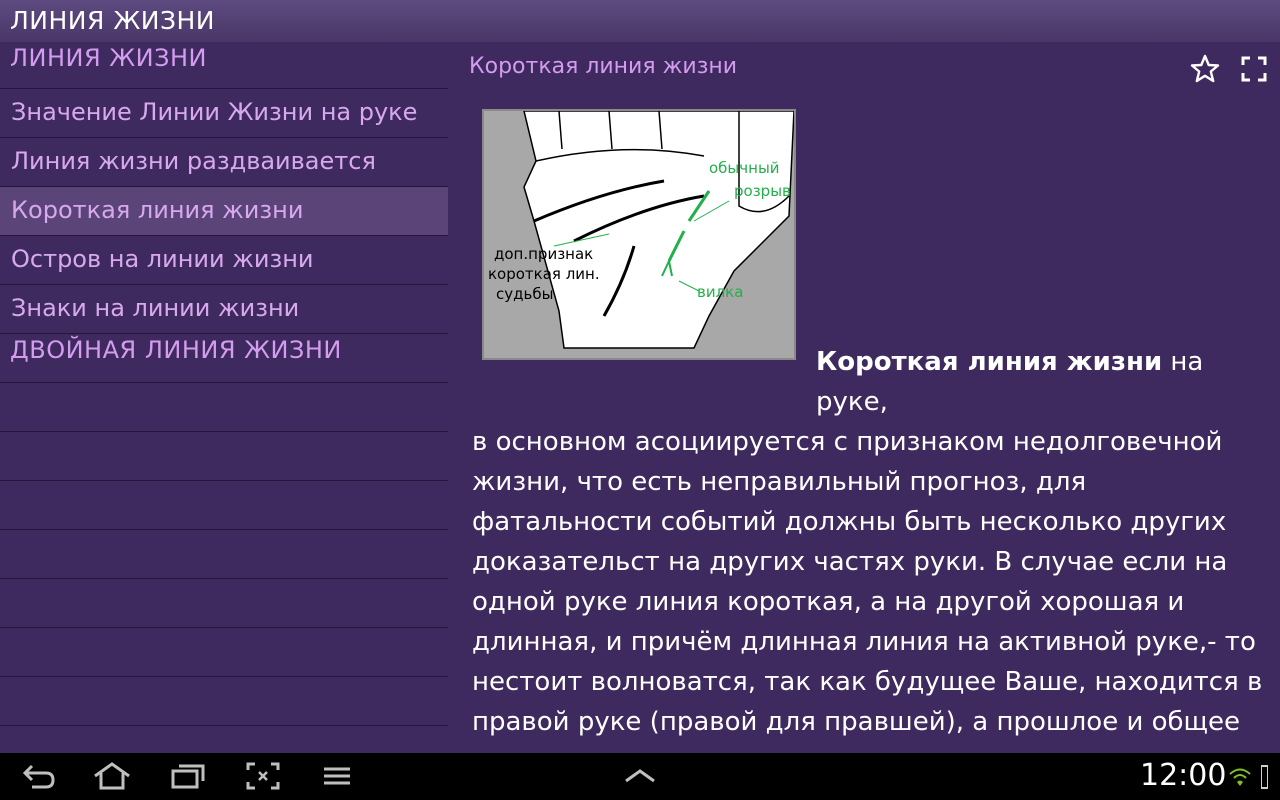 The image size is (1280, 800). I want to click on status-clock: 12:00, so click(1183, 775).